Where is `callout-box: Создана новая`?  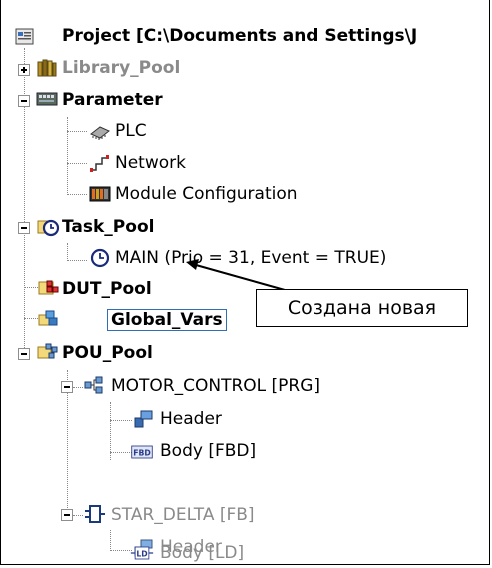
callout-box: Создана новая is located at coordinates (362, 308).